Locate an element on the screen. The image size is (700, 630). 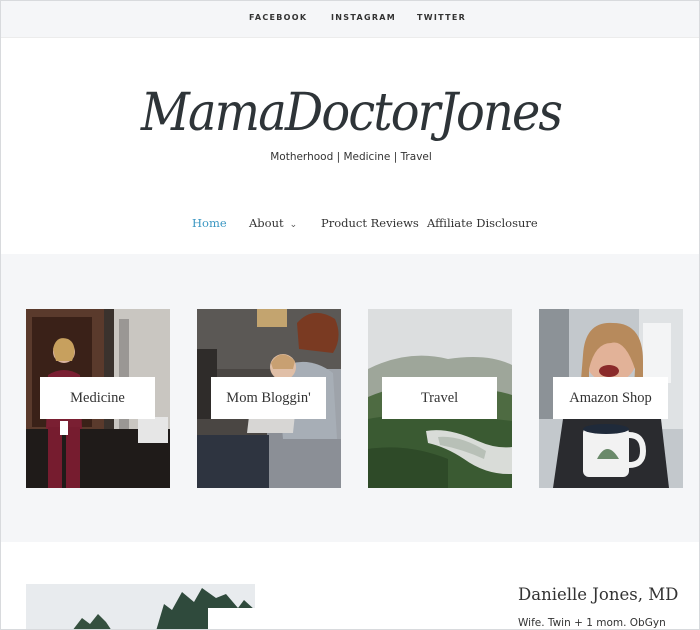
instagram-link: INSTAGRAM is located at coordinates (363, 17).